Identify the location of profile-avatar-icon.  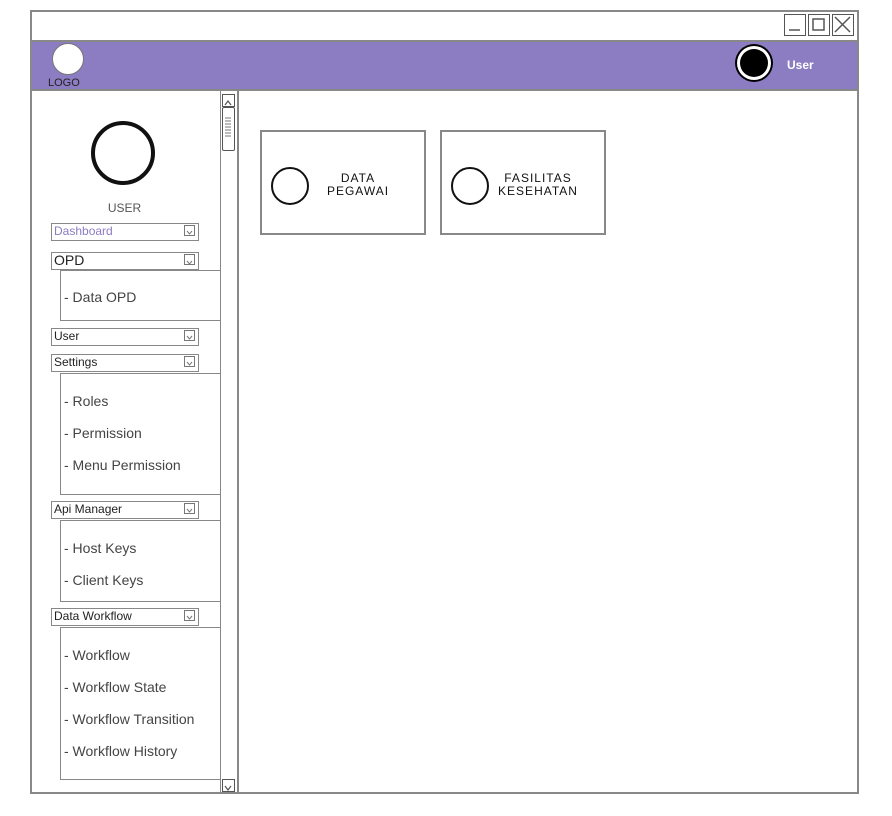
(123, 153).